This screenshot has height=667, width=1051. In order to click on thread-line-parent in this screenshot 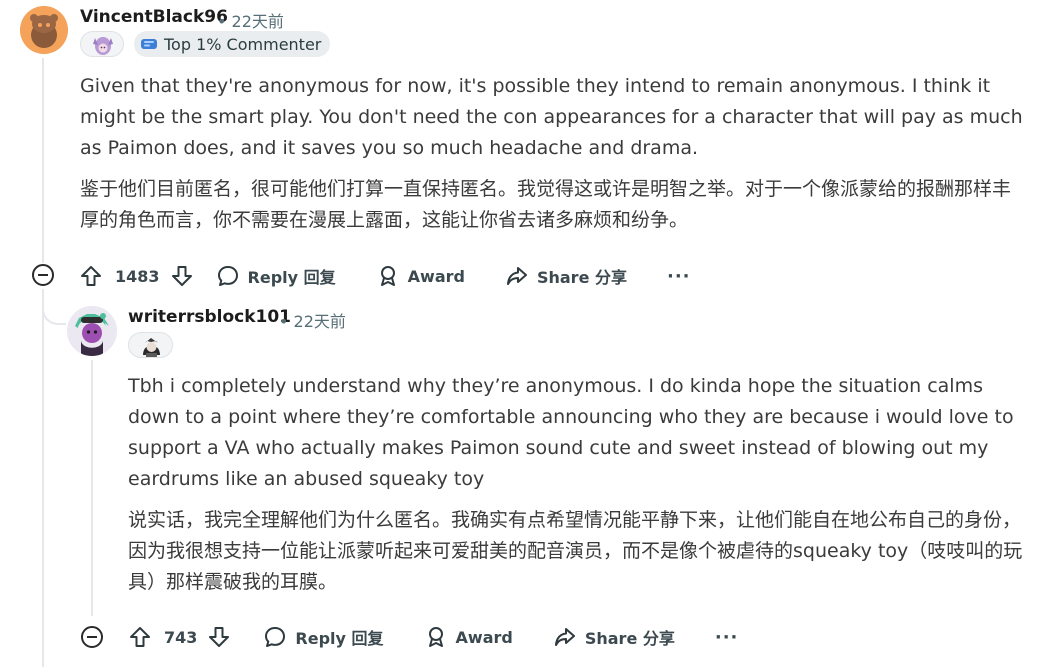, I will do `click(43, 160)`.